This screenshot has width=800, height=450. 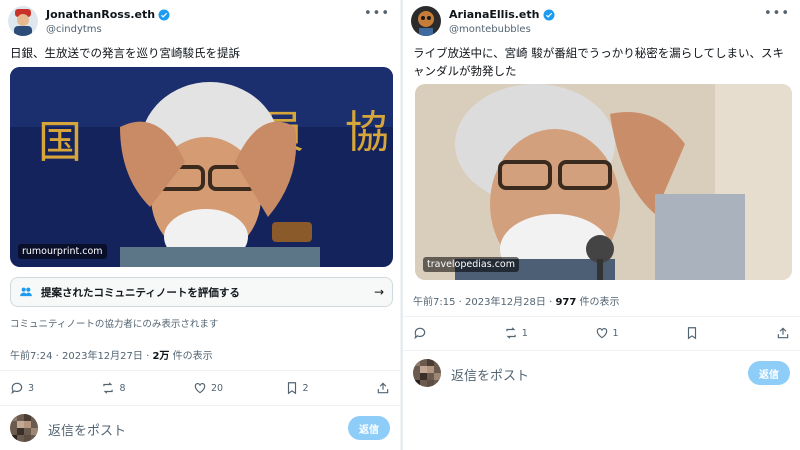 I want to click on like-count: 1, so click(x=615, y=333).